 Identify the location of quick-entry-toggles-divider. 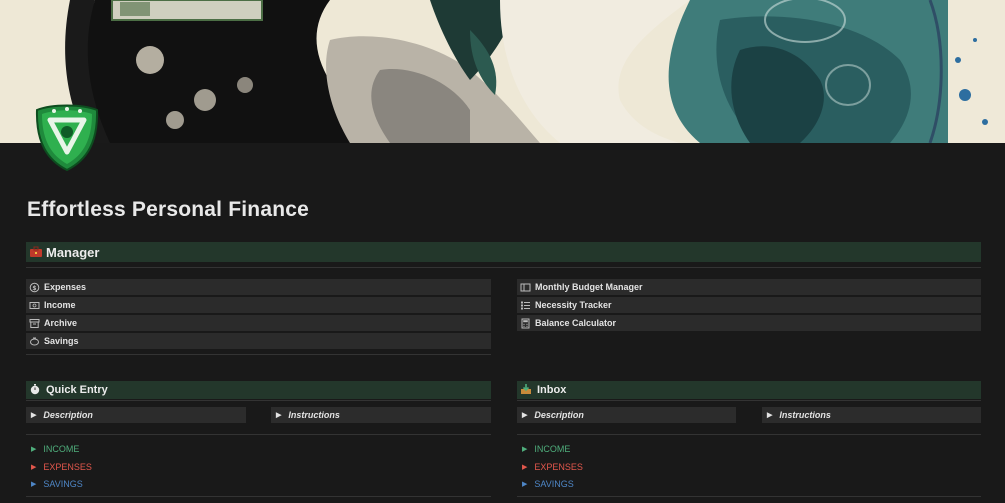
(258, 434).